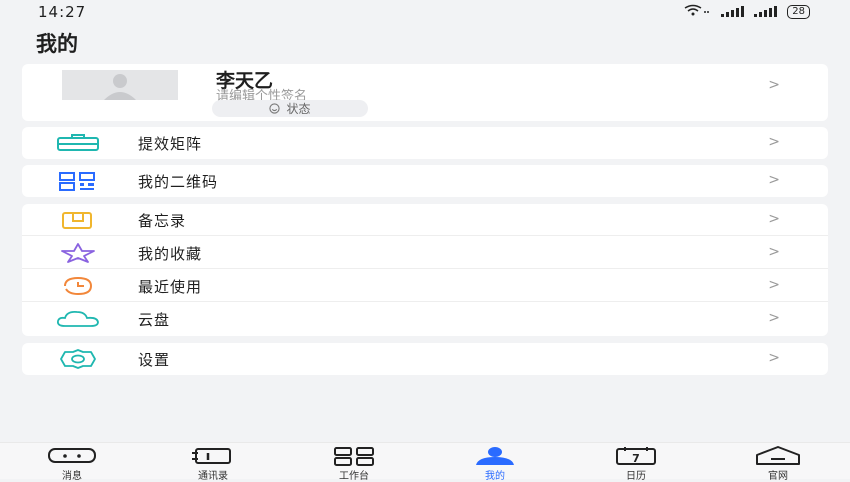 The image size is (850, 482). Describe the element at coordinates (495, 456) in the screenshot. I see `profile-icon` at that location.